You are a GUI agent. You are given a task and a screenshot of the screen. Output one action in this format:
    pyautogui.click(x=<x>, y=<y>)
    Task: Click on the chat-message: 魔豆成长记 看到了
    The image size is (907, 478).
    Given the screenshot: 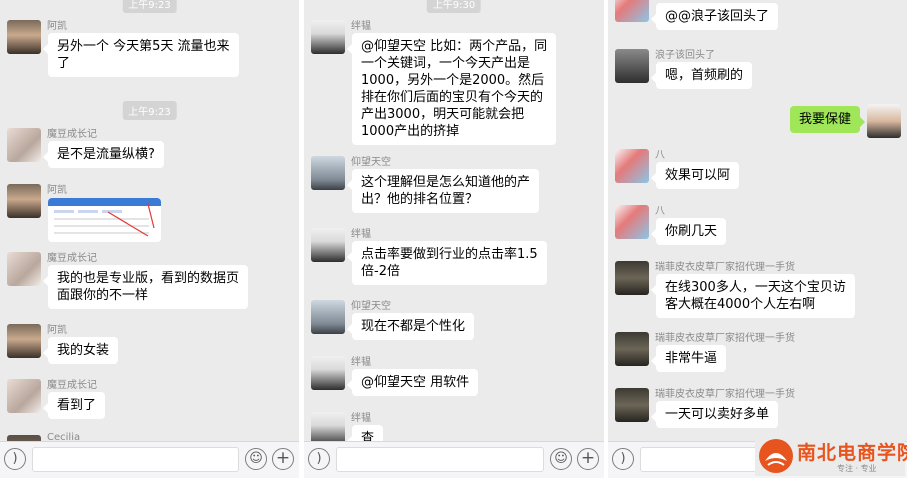 What is the action you would take?
    pyautogui.click(x=150, y=401)
    